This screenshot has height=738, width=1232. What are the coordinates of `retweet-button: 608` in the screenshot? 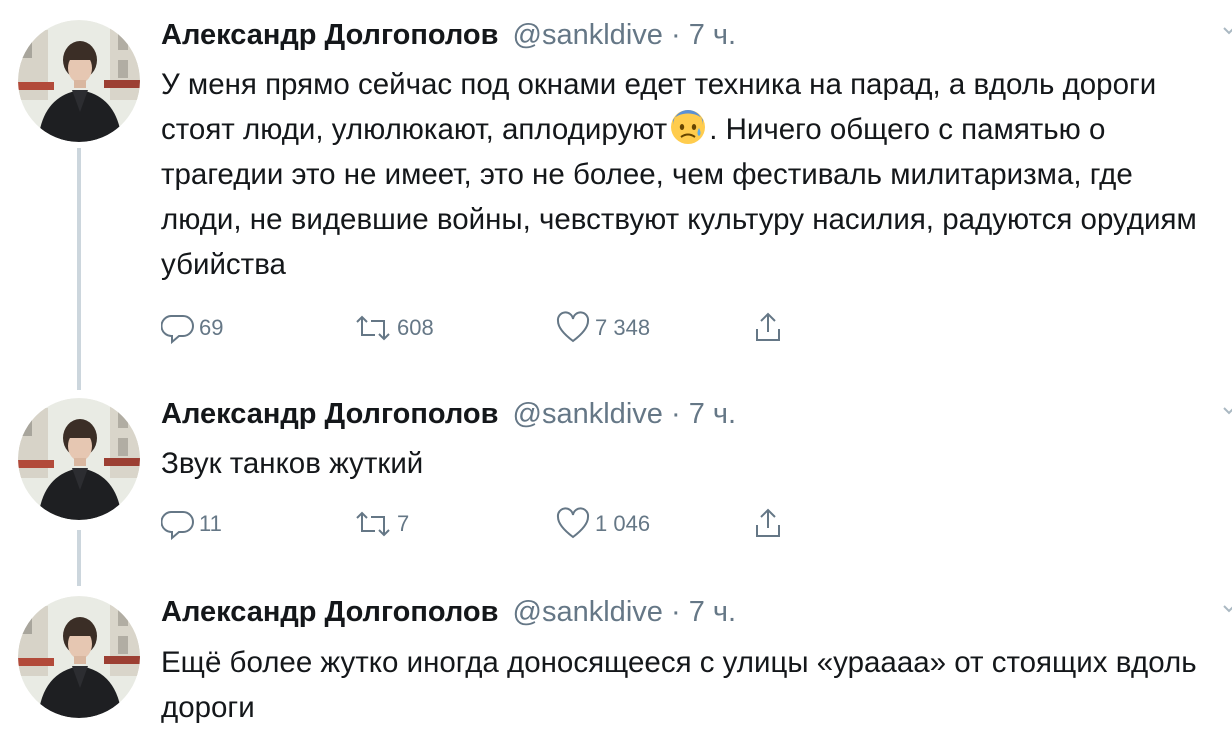 It's located at (393, 328).